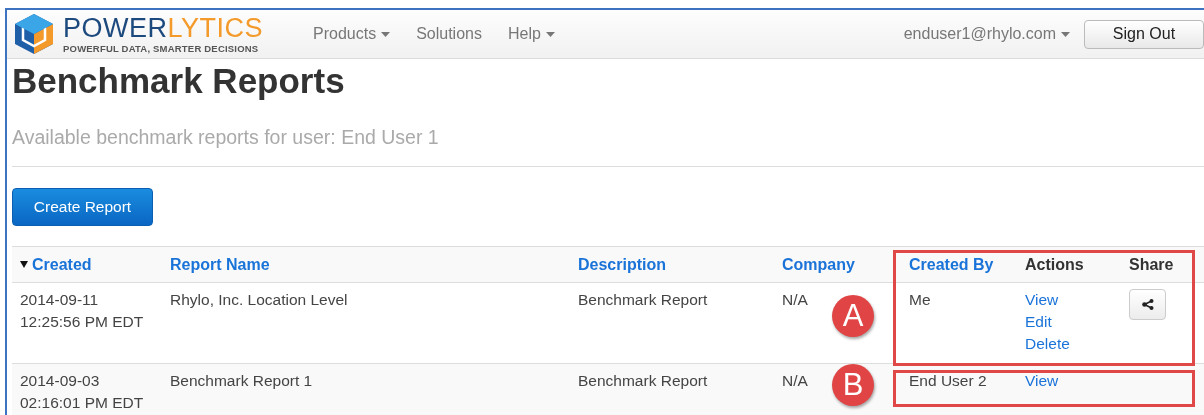  Describe the element at coordinates (680, 264) in the screenshot. I see `column-header: Description` at that location.